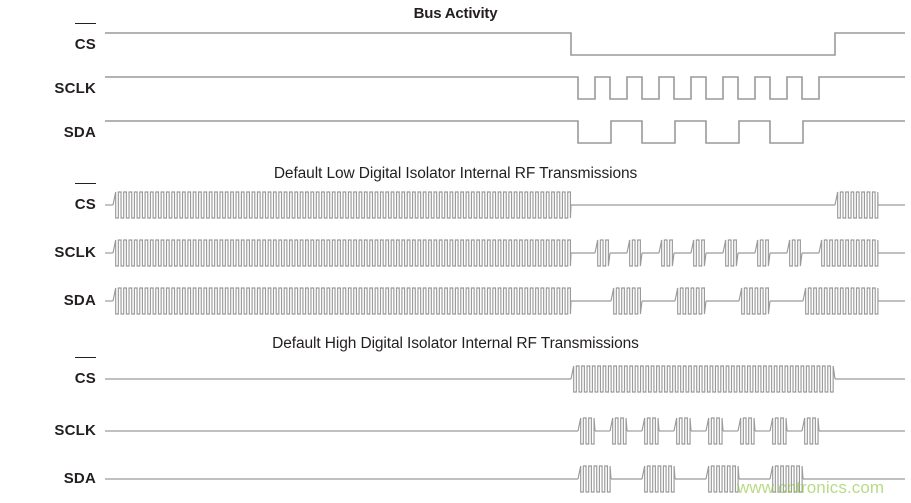  I want to click on waveform-cs-low, so click(505, 205).